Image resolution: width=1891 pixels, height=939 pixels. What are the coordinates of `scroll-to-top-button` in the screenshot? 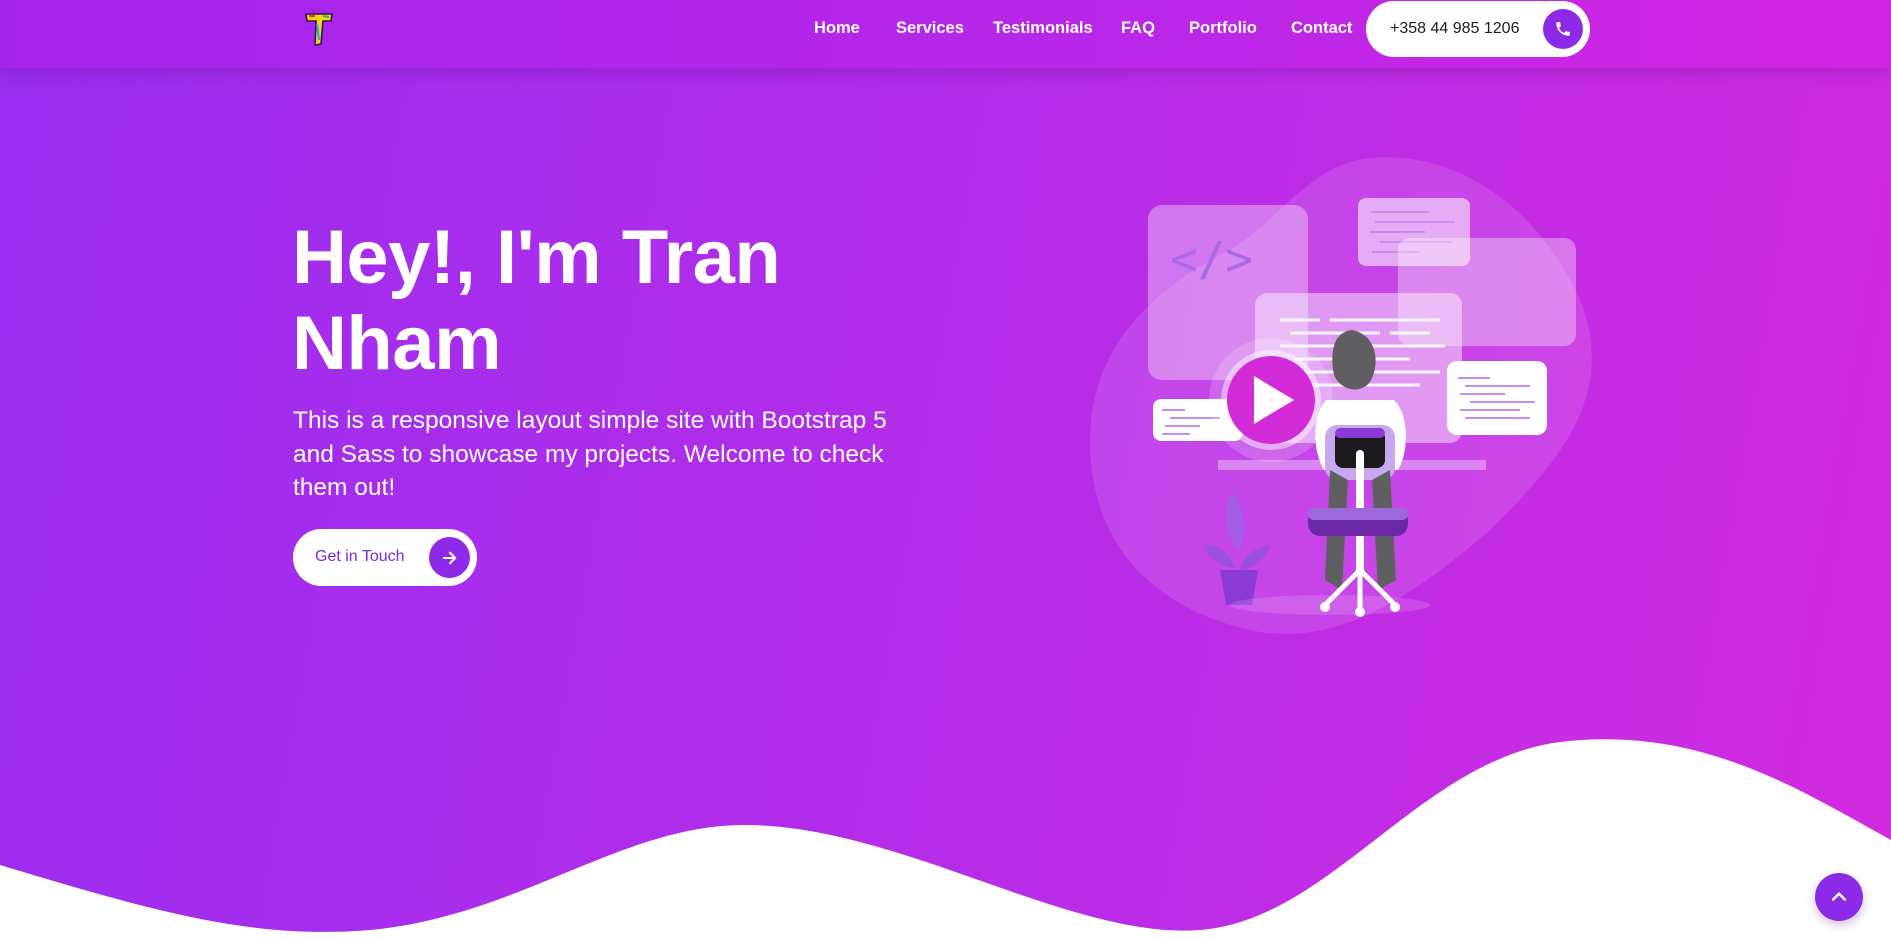 It's located at (1839, 897).